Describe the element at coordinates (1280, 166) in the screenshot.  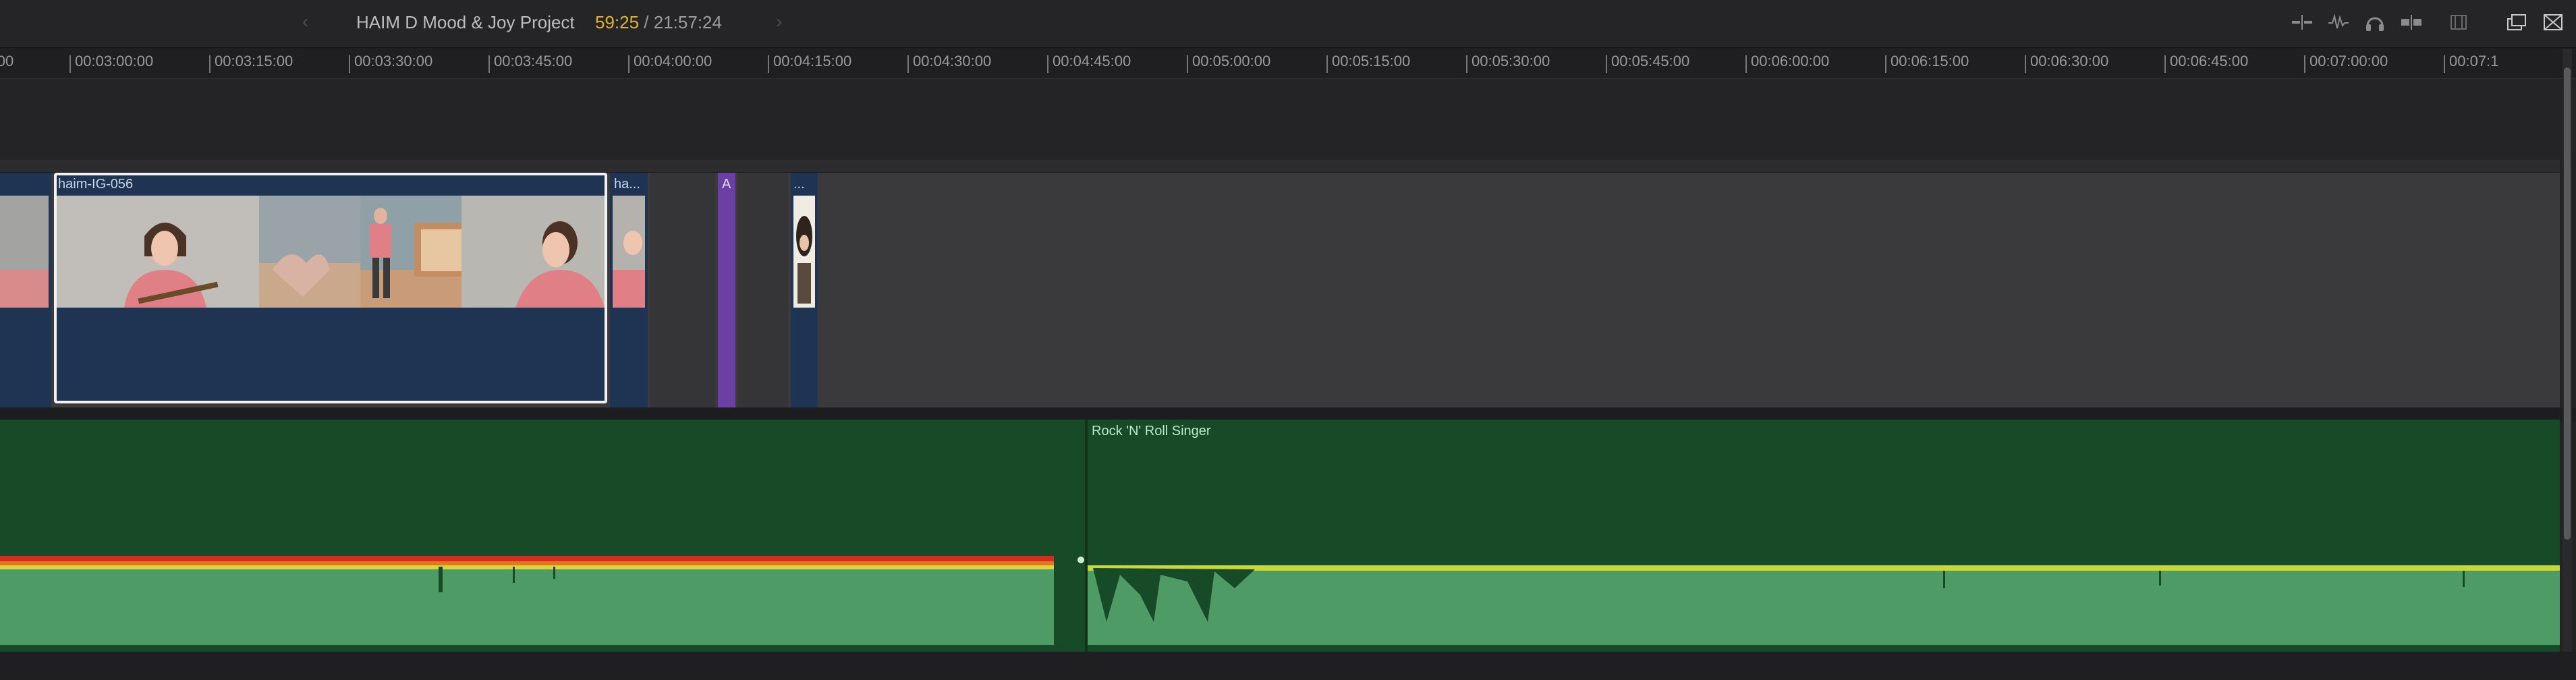
I see `lane-separator` at that location.